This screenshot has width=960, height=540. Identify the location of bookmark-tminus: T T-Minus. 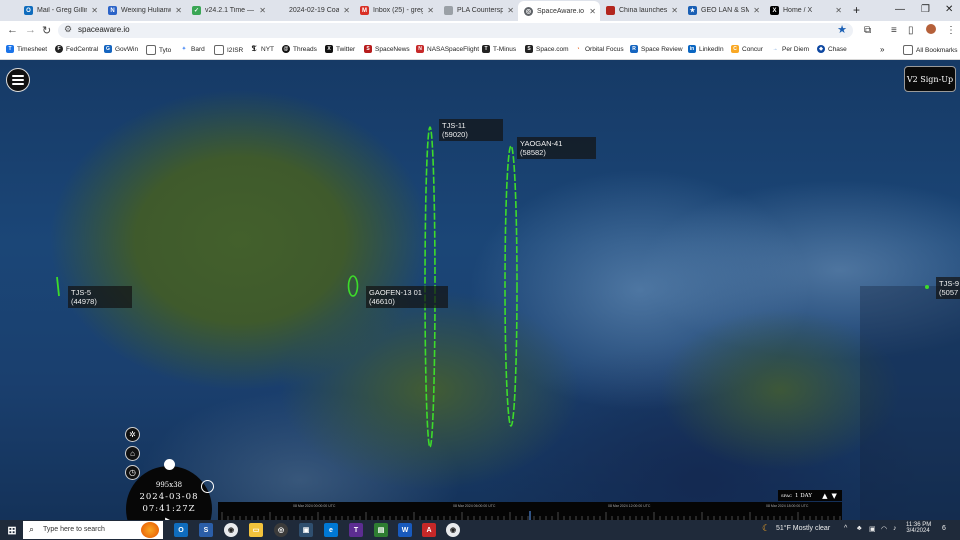
(499, 49).